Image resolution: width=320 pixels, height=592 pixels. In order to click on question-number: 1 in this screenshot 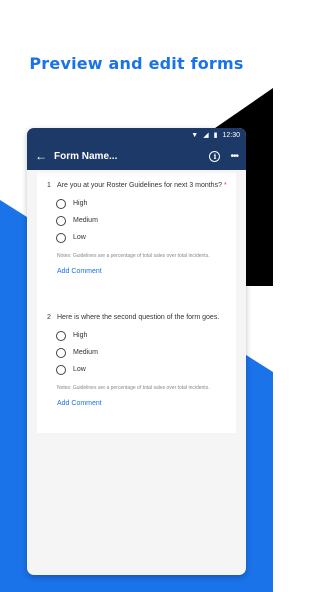, I will do `click(49, 185)`.